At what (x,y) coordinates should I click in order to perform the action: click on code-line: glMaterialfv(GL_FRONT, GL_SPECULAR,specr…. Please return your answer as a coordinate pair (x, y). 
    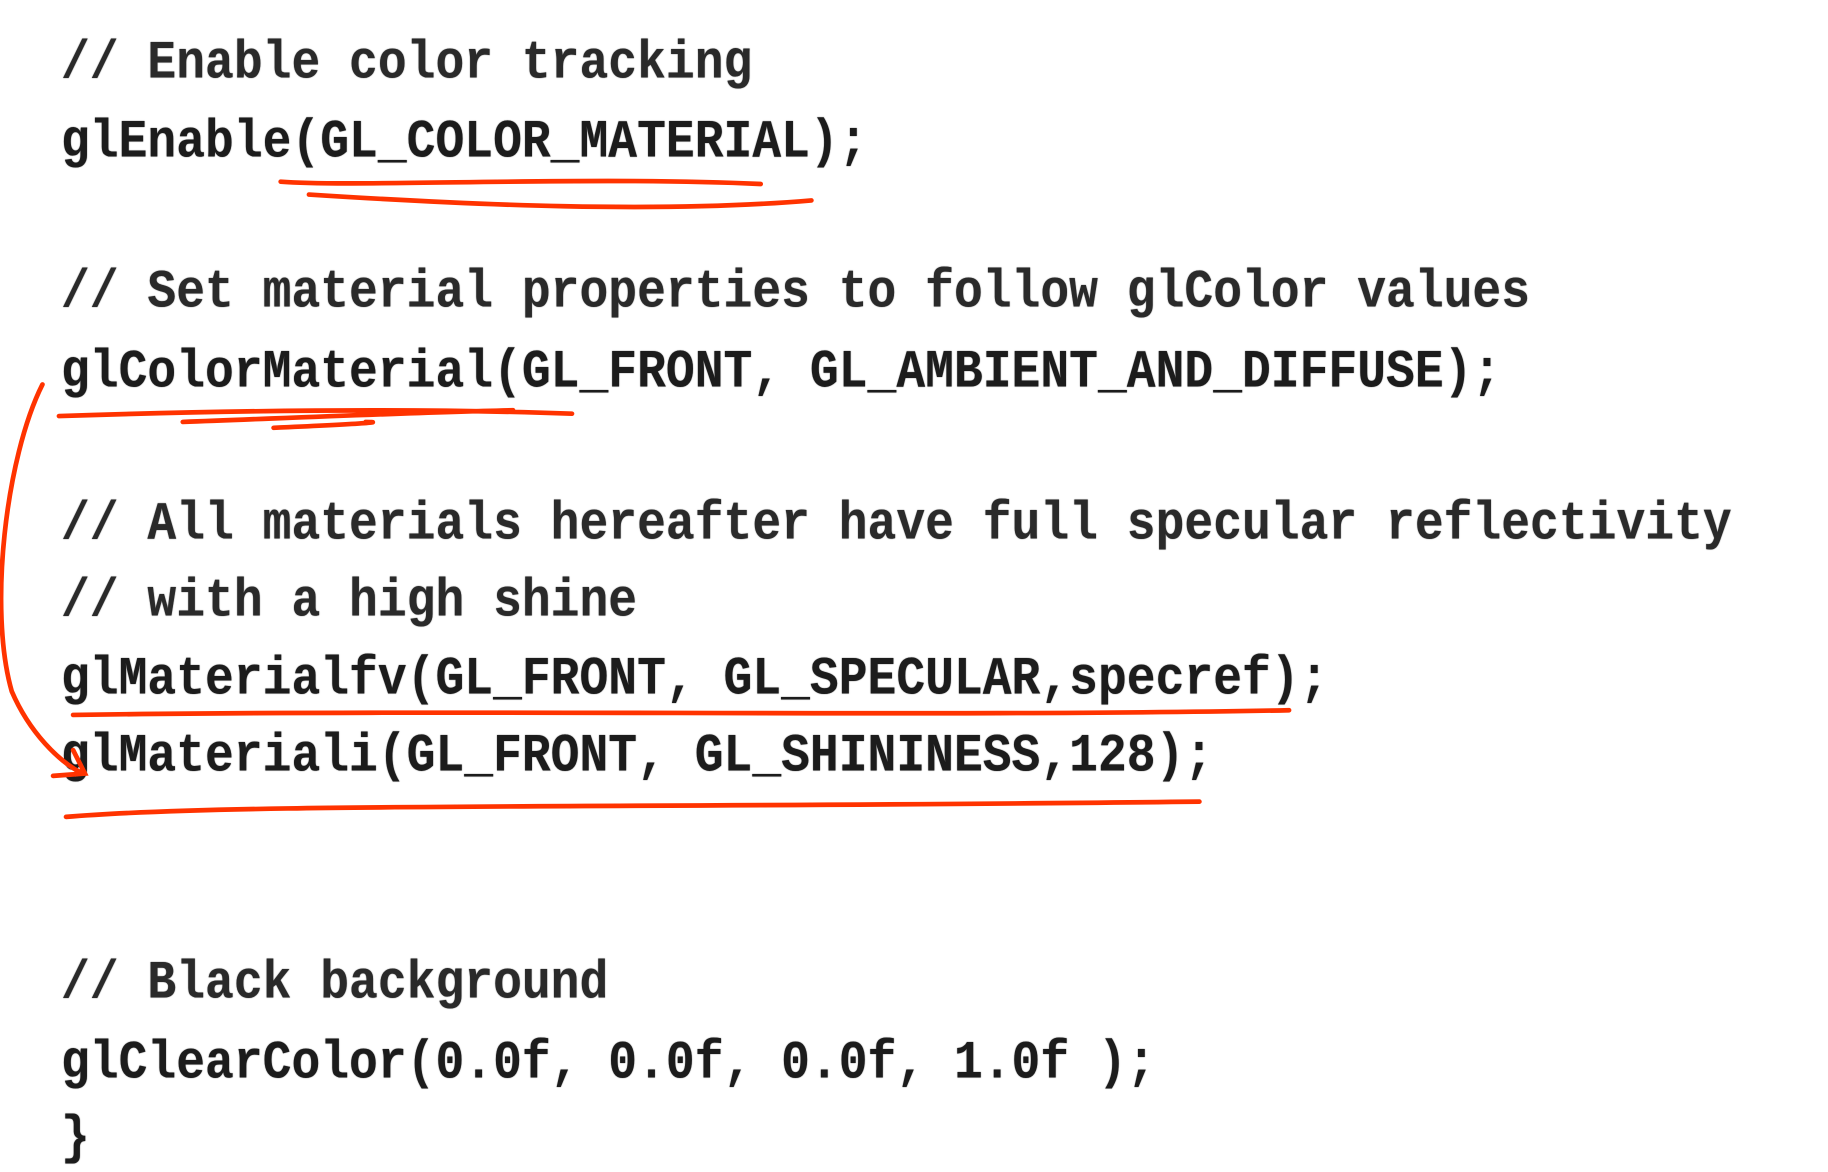
    Looking at the image, I should click on (695, 680).